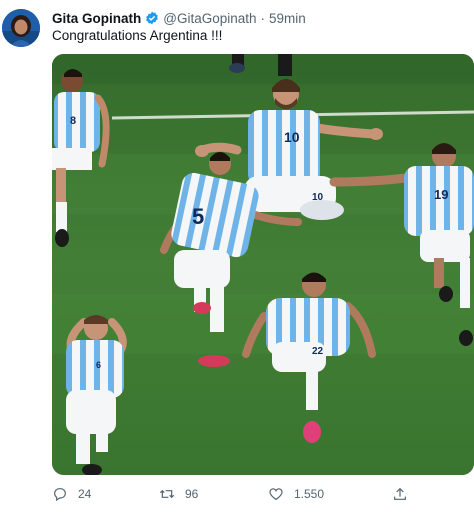 Image resolution: width=474 pixels, height=512 pixels. What do you see at coordinates (71, 494) in the screenshot?
I see `reply-button: 24` at bounding box center [71, 494].